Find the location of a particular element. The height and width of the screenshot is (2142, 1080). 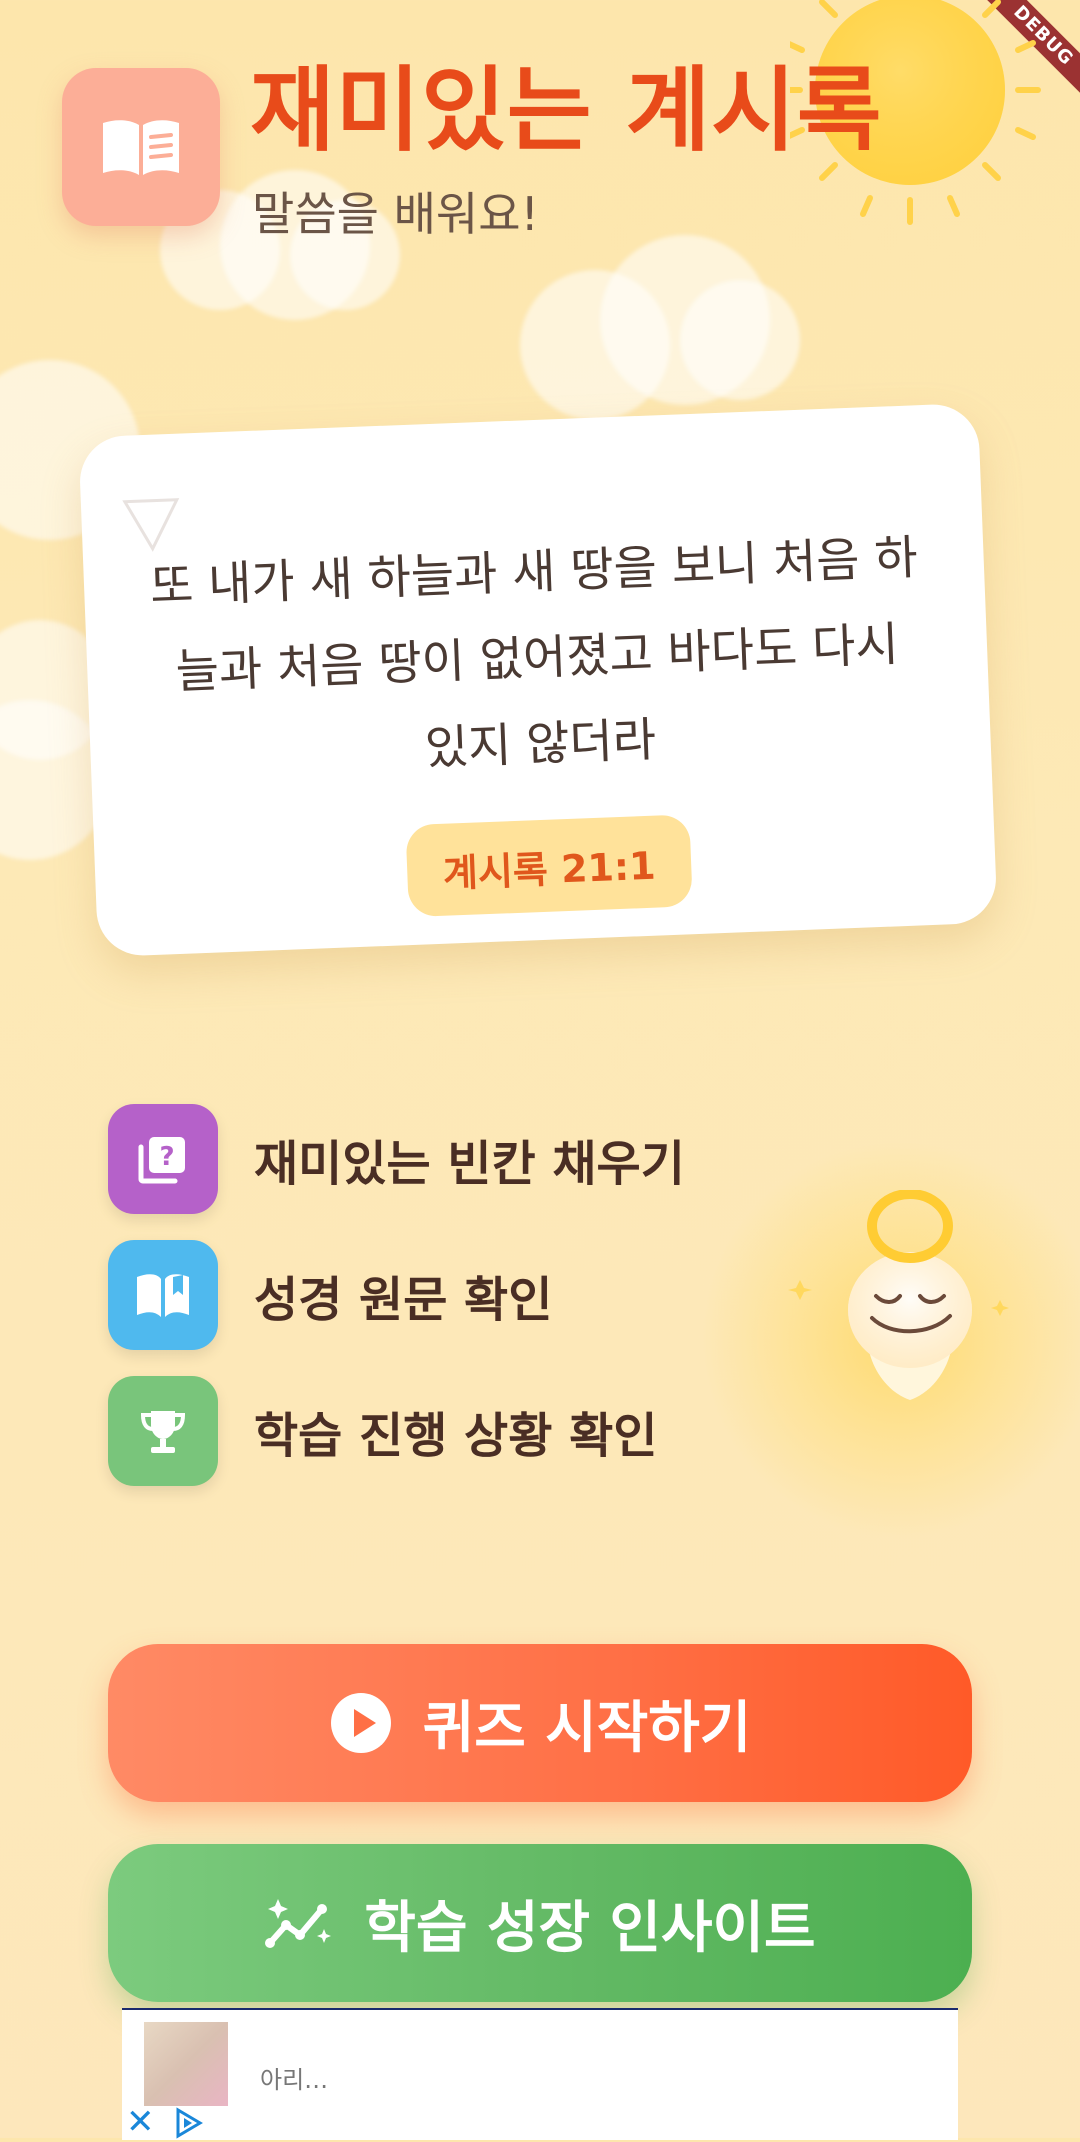

feature-label: 학습 진행 상황 확인 is located at coordinates (456, 1436).